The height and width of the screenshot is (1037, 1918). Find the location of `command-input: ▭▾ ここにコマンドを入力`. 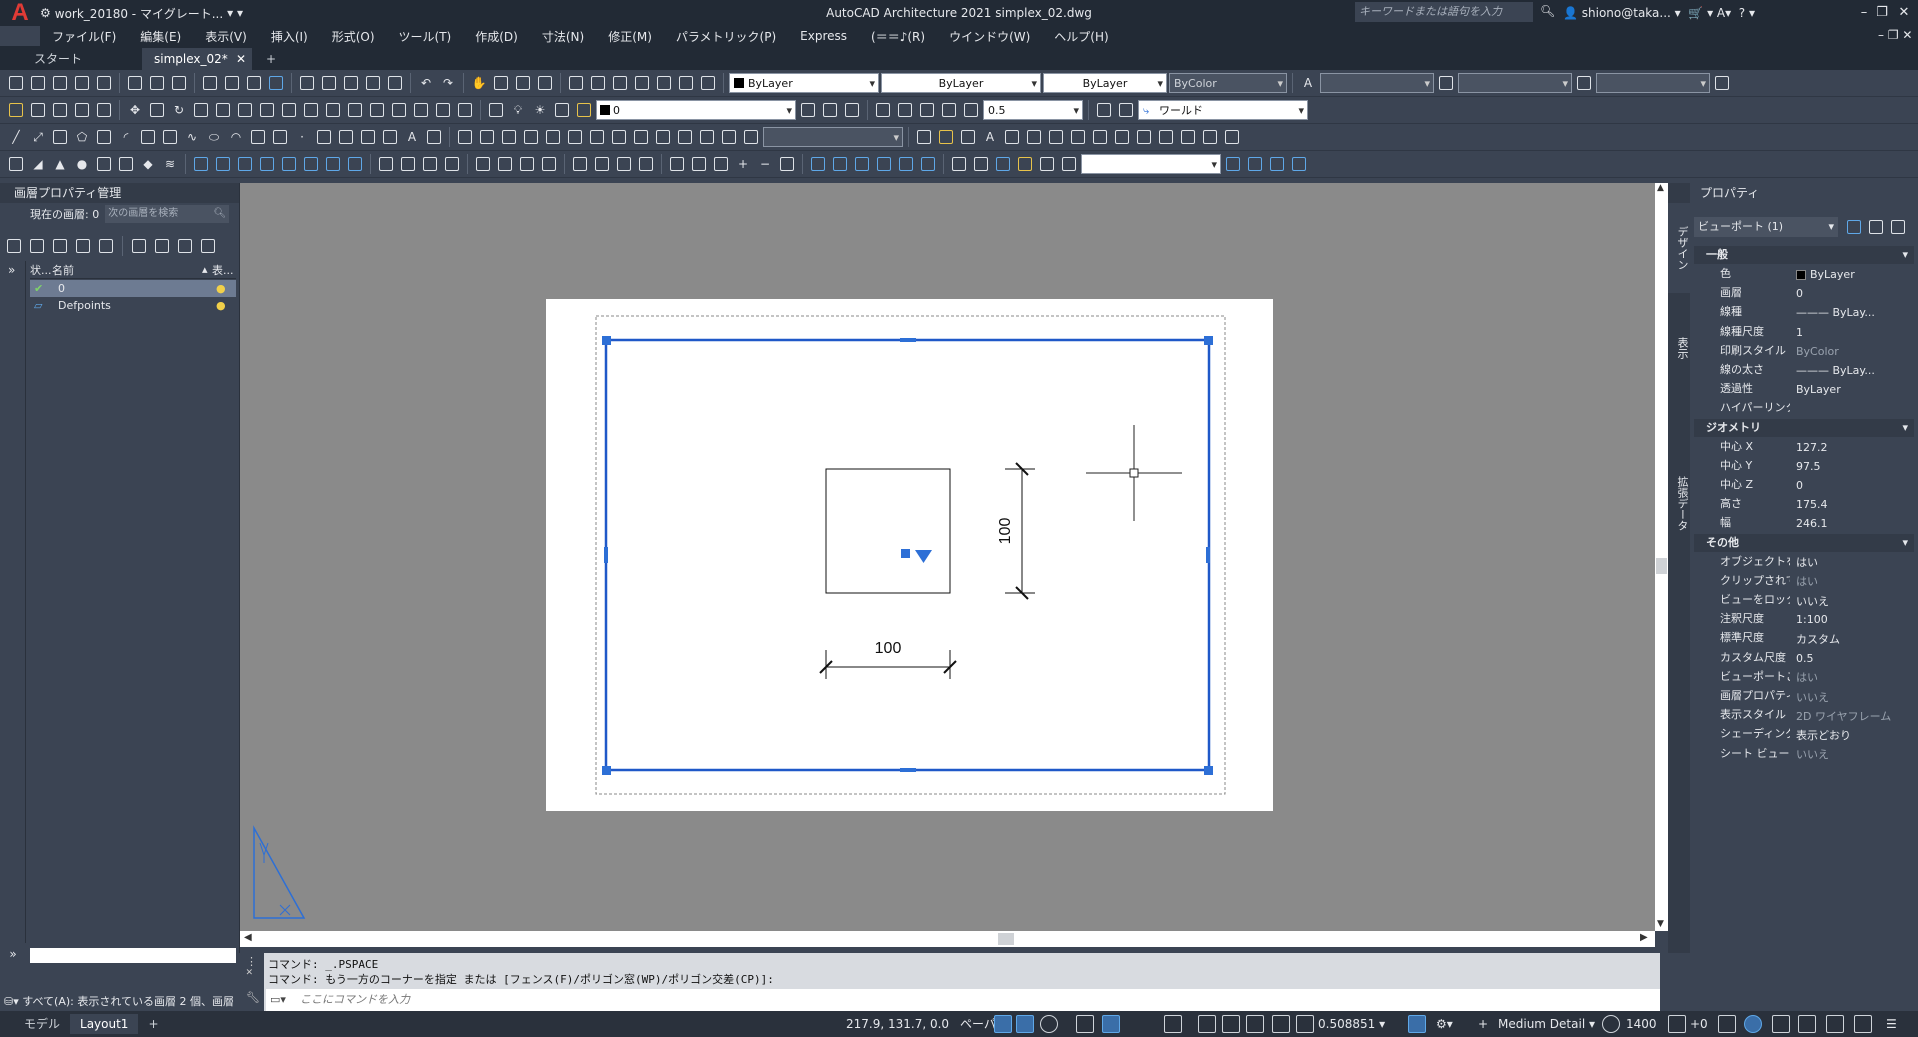

command-input: ▭▾ ここにコマンドを入力 is located at coordinates (963, 1000).